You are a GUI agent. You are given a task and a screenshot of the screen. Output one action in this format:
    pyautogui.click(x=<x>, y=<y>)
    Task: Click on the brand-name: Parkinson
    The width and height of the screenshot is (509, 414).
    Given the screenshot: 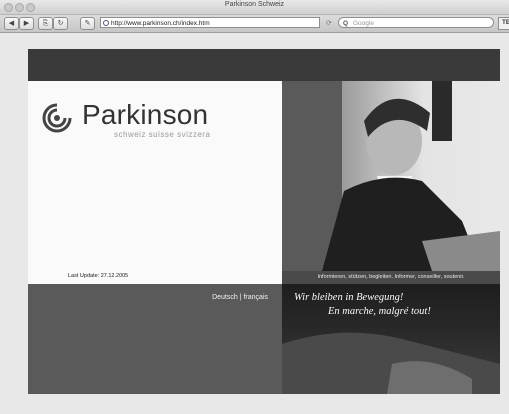 What is the action you would take?
    pyautogui.click(x=145, y=114)
    